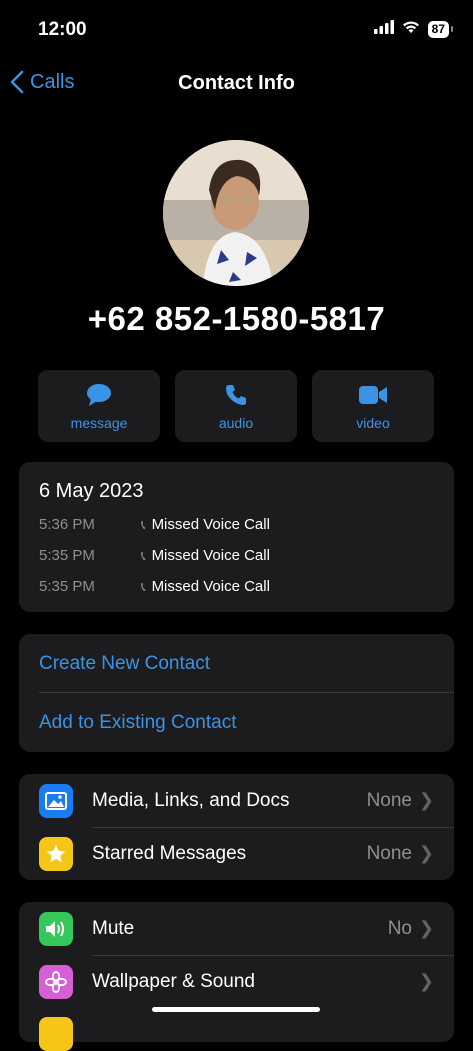 The width and height of the screenshot is (473, 1051). Describe the element at coordinates (62, 29) in the screenshot. I see `status-time: 12:00` at that location.